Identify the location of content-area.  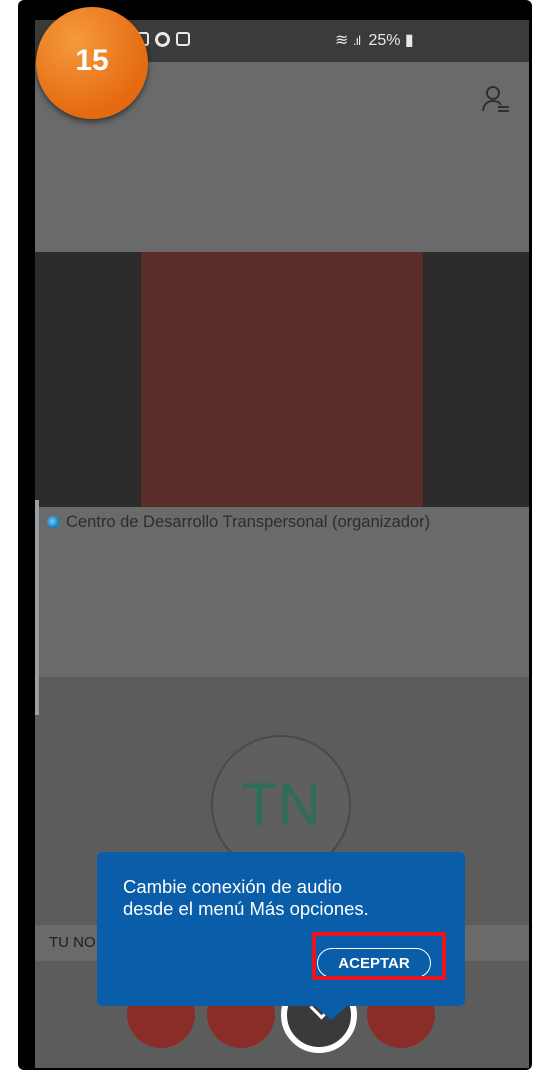
(282, 607).